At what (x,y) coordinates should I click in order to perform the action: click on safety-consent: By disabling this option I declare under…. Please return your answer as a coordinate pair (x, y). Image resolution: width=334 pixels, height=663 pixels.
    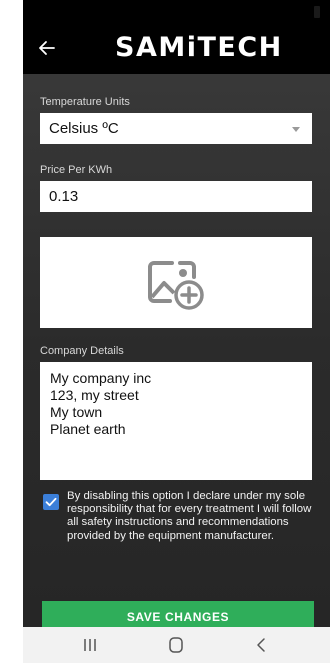
    Looking at the image, I should click on (176, 532).